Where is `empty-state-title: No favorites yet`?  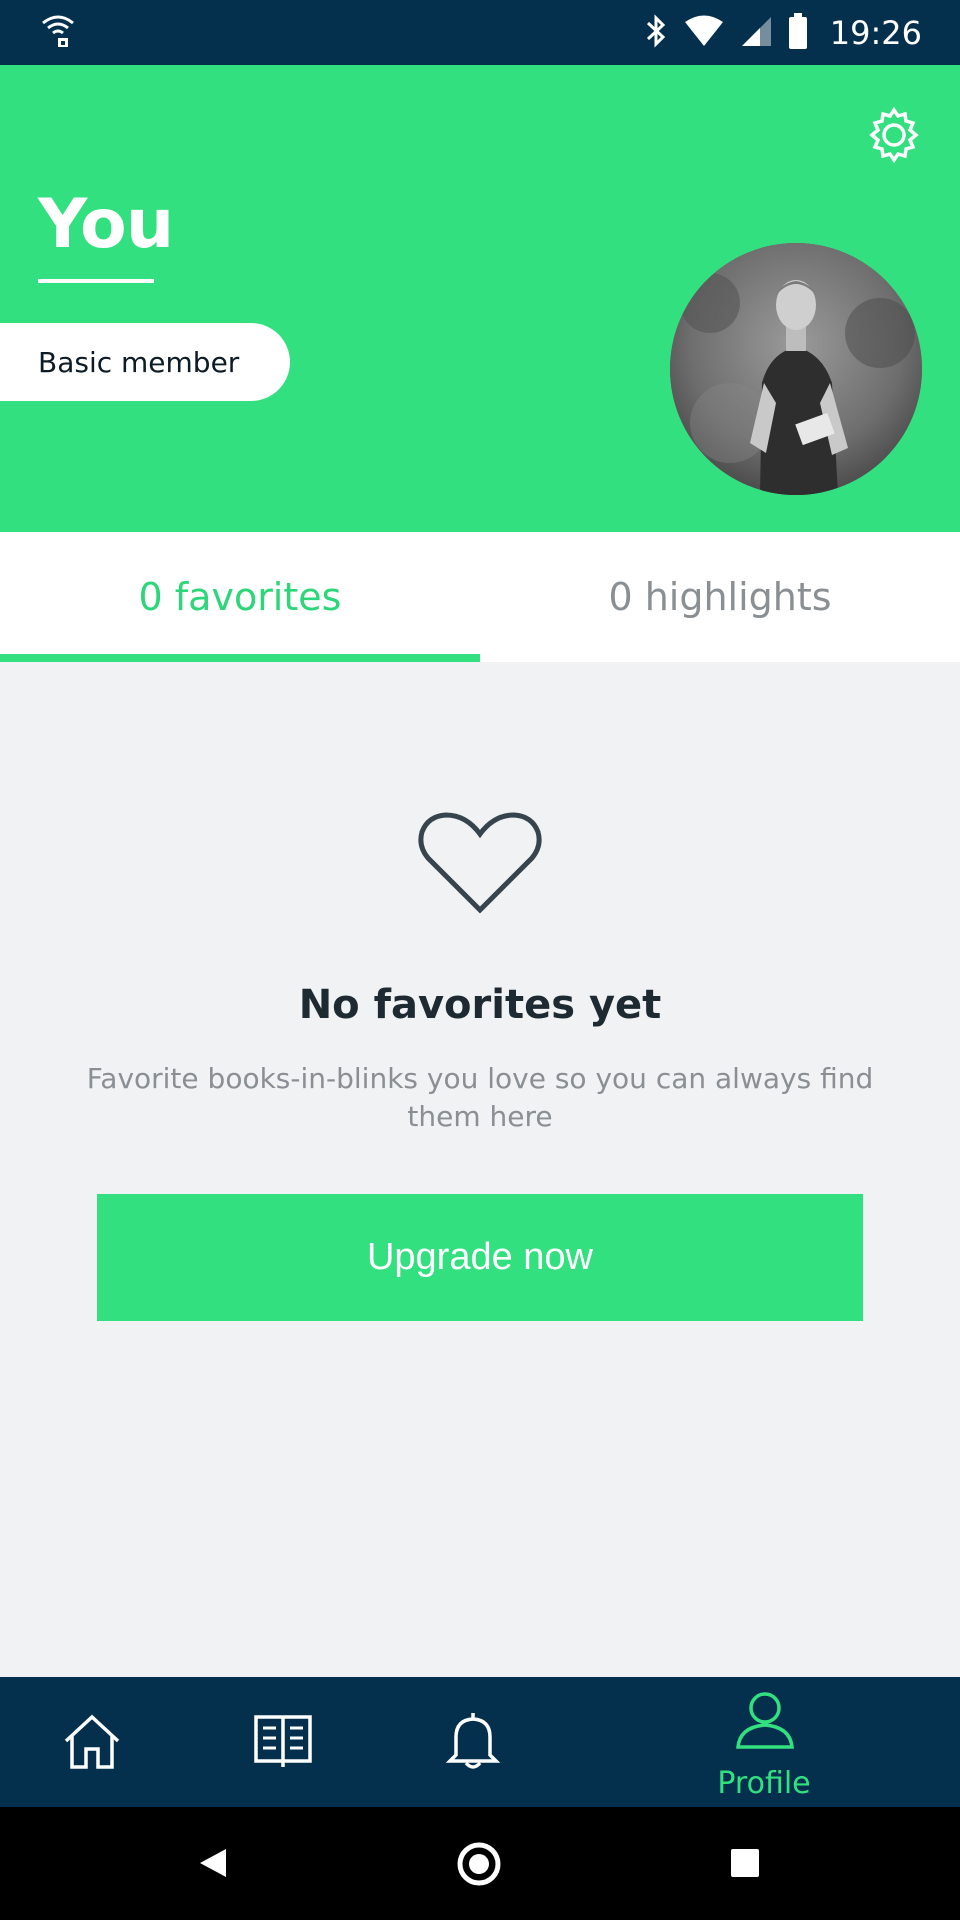 empty-state-title: No favorites yet is located at coordinates (480, 1005).